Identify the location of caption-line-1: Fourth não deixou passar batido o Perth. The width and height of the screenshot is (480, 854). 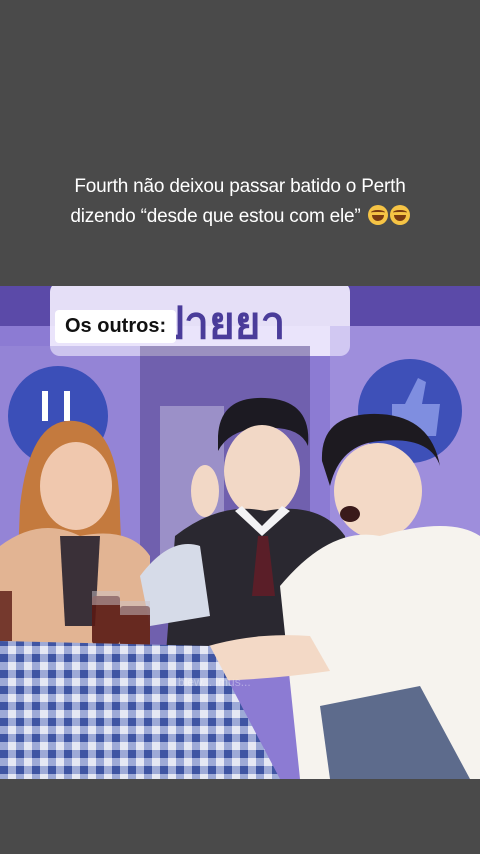
(240, 186).